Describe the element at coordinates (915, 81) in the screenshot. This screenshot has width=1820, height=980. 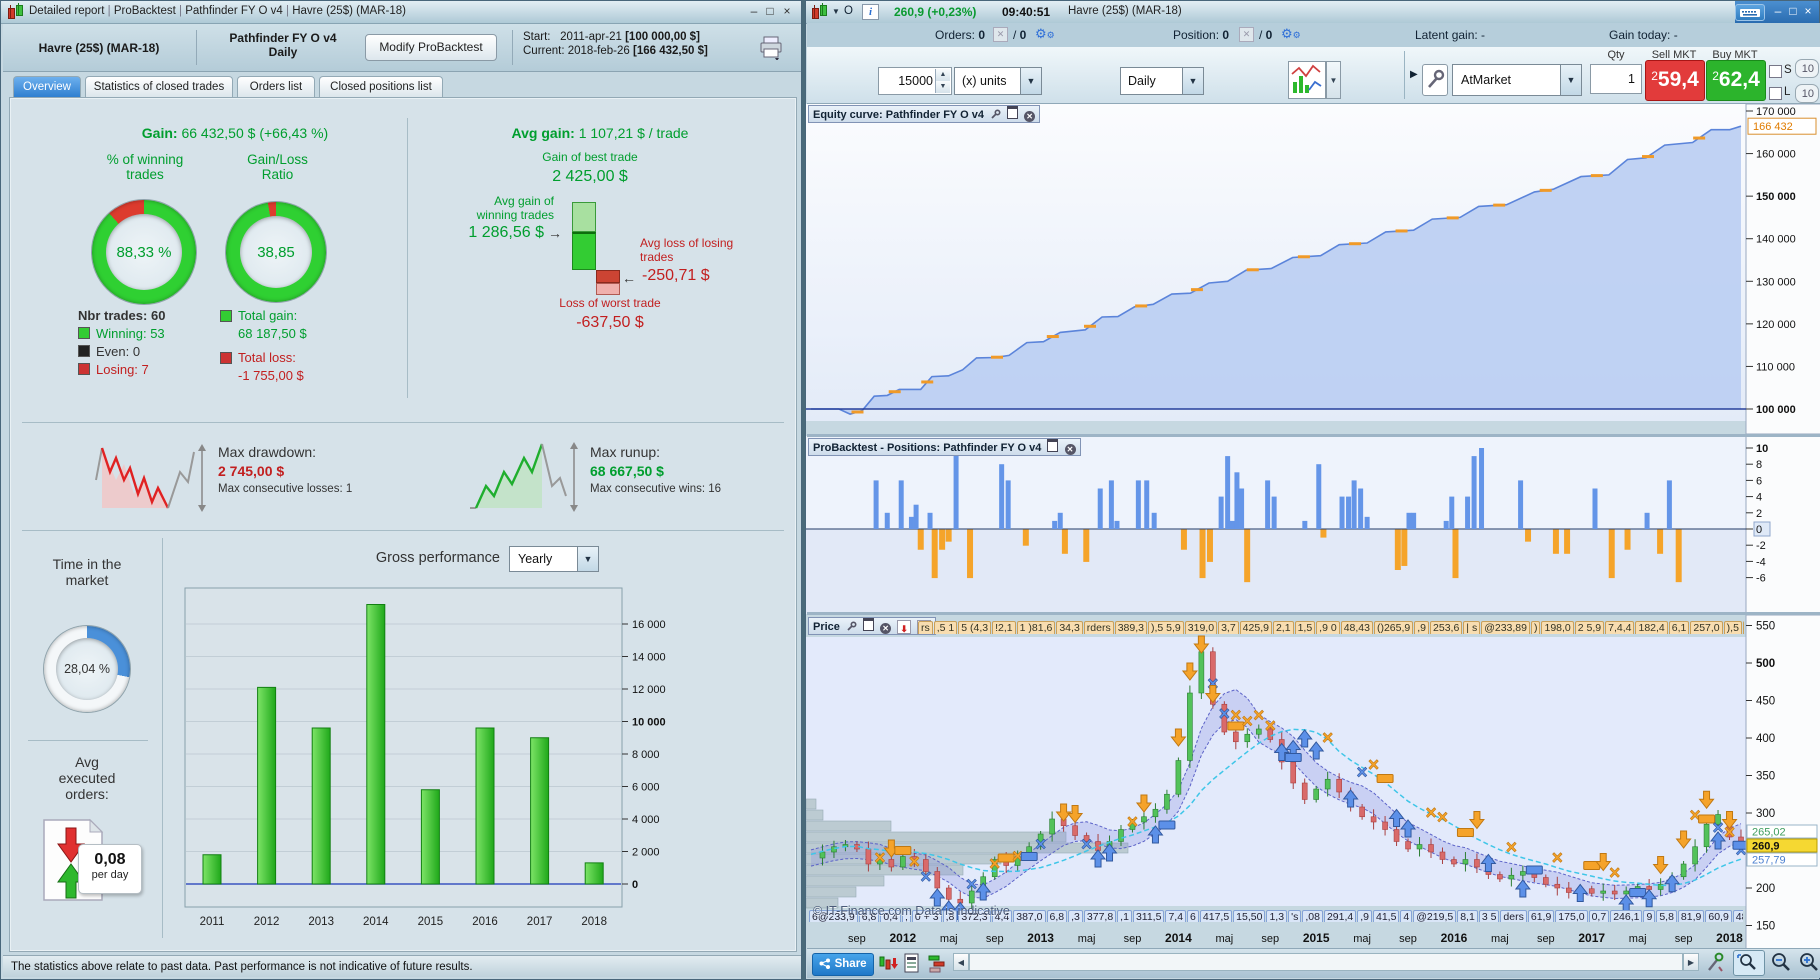
I see `quantity-stepper: 15000 ▲ ▼` at that location.